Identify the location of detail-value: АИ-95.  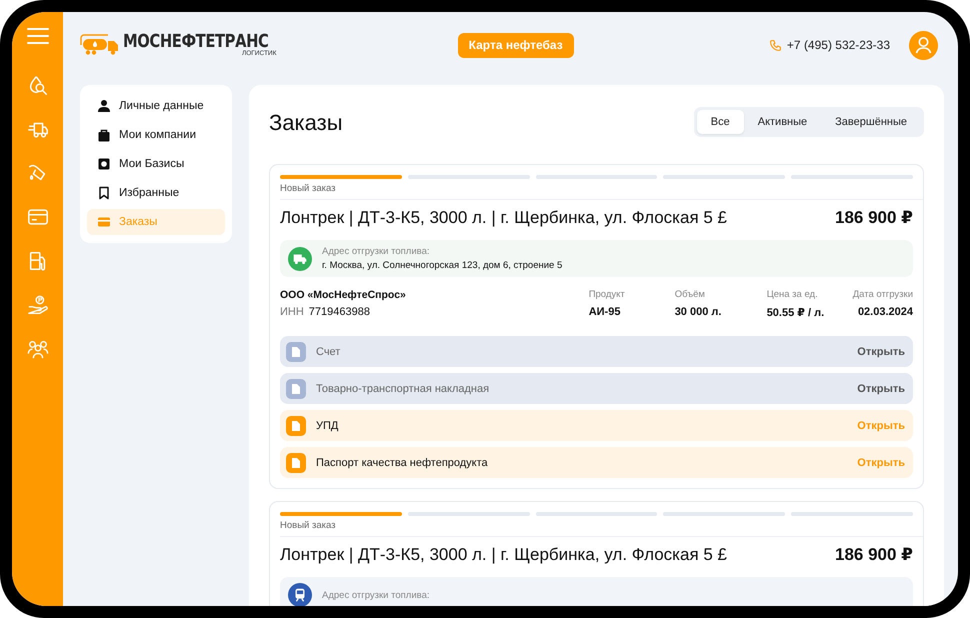
(605, 312).